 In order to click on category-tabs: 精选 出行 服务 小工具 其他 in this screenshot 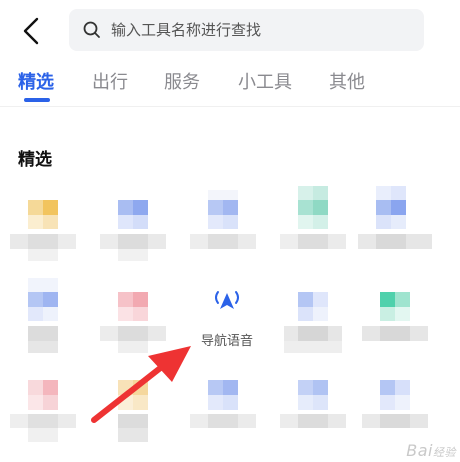, I will do `click(230, 84)`.